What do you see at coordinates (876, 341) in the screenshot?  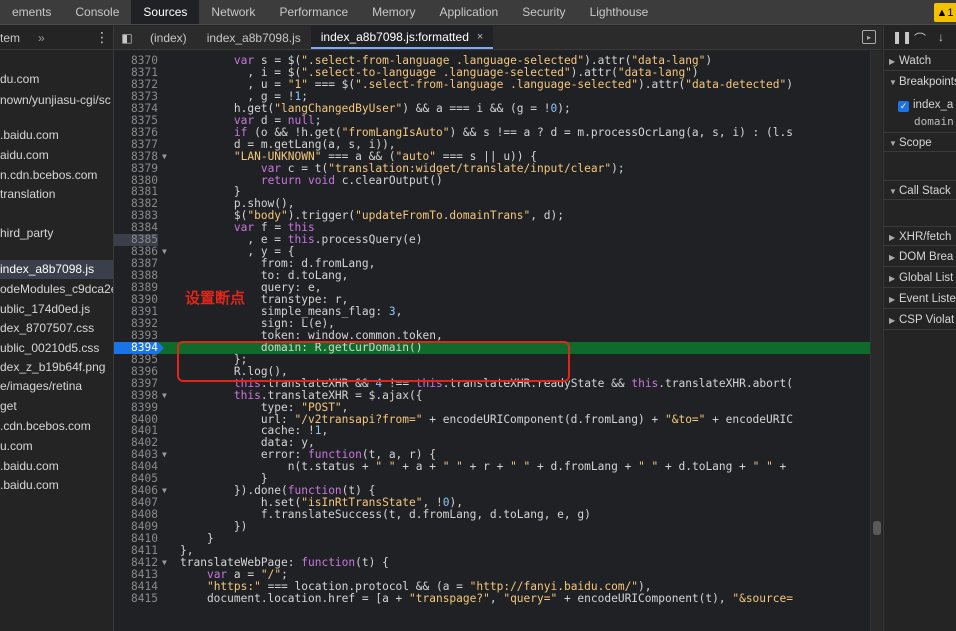 I see `editor-scrollbar` at bounding box center [876, 341].